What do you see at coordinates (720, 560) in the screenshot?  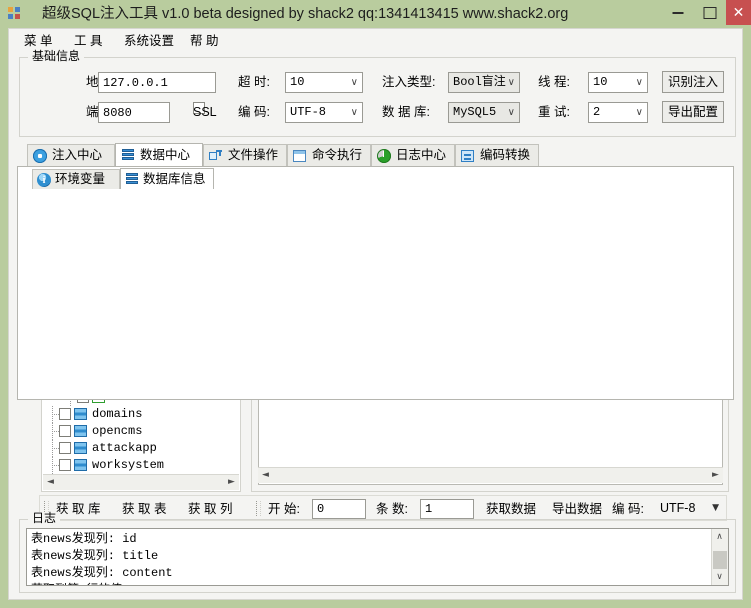 I see `log-scroll-thumb` at bounding box center [720, 560].